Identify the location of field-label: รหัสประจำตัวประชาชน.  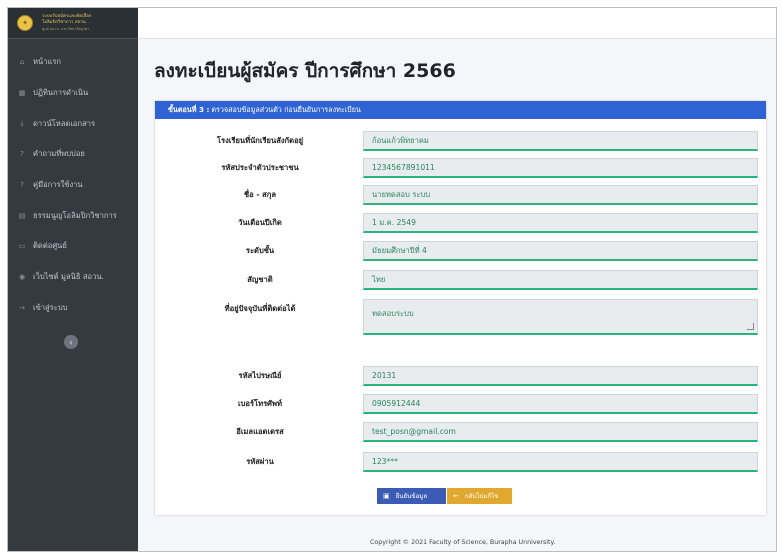
(260, 167).